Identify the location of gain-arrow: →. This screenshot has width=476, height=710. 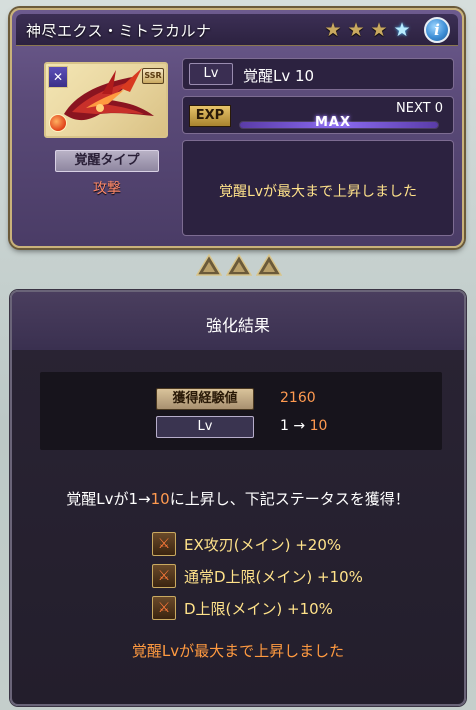
(144, 499).